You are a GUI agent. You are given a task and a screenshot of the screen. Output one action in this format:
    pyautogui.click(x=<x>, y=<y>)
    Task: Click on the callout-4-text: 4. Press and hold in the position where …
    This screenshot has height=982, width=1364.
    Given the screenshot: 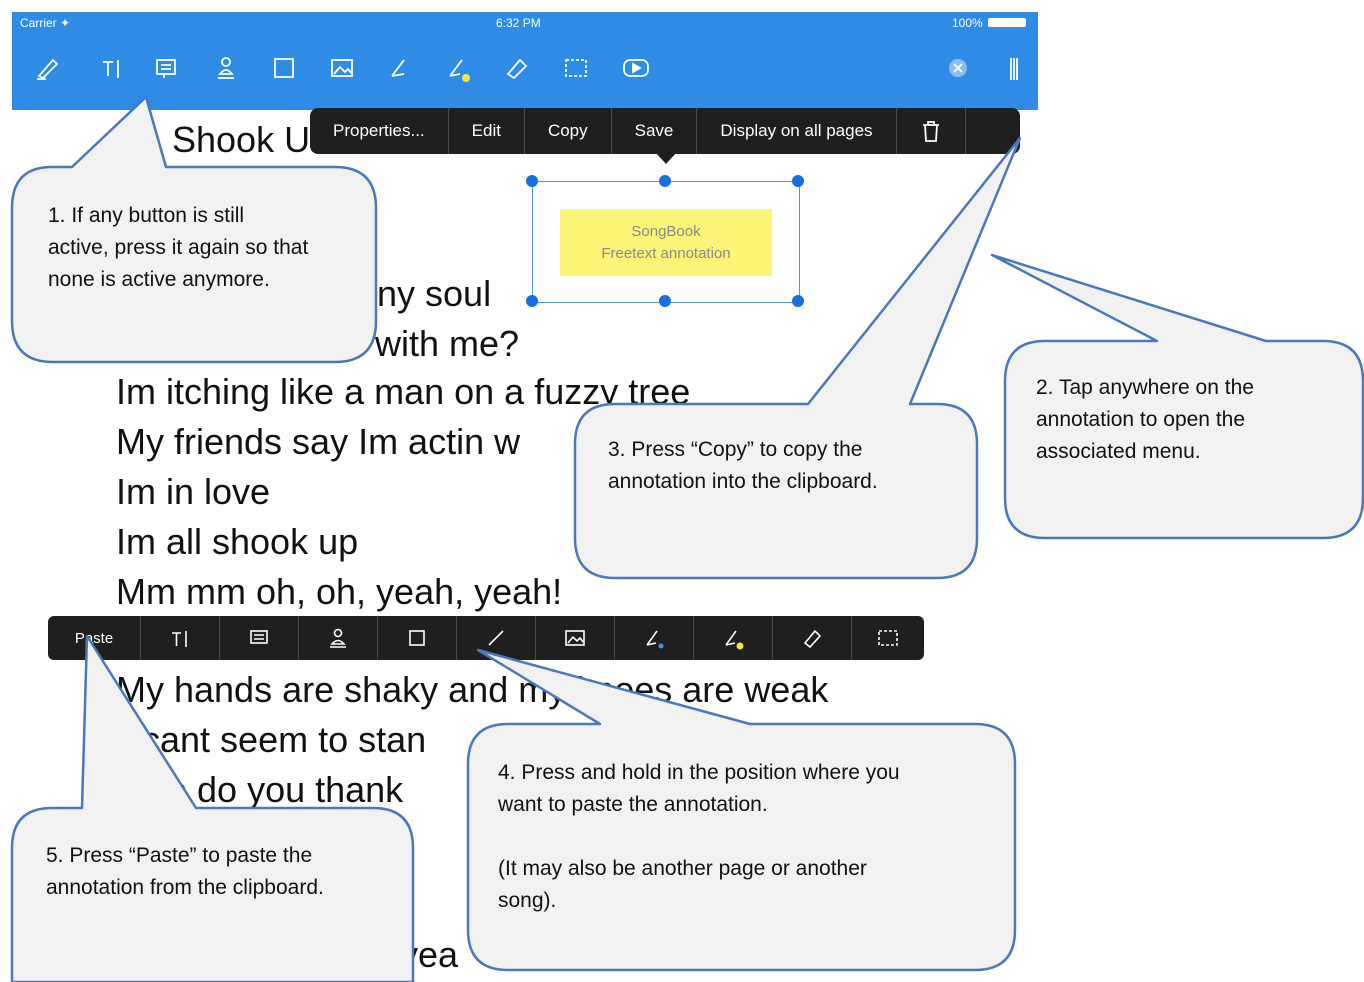 What is the action you would take?
    pyautogui.click(x=699, y=836)
    